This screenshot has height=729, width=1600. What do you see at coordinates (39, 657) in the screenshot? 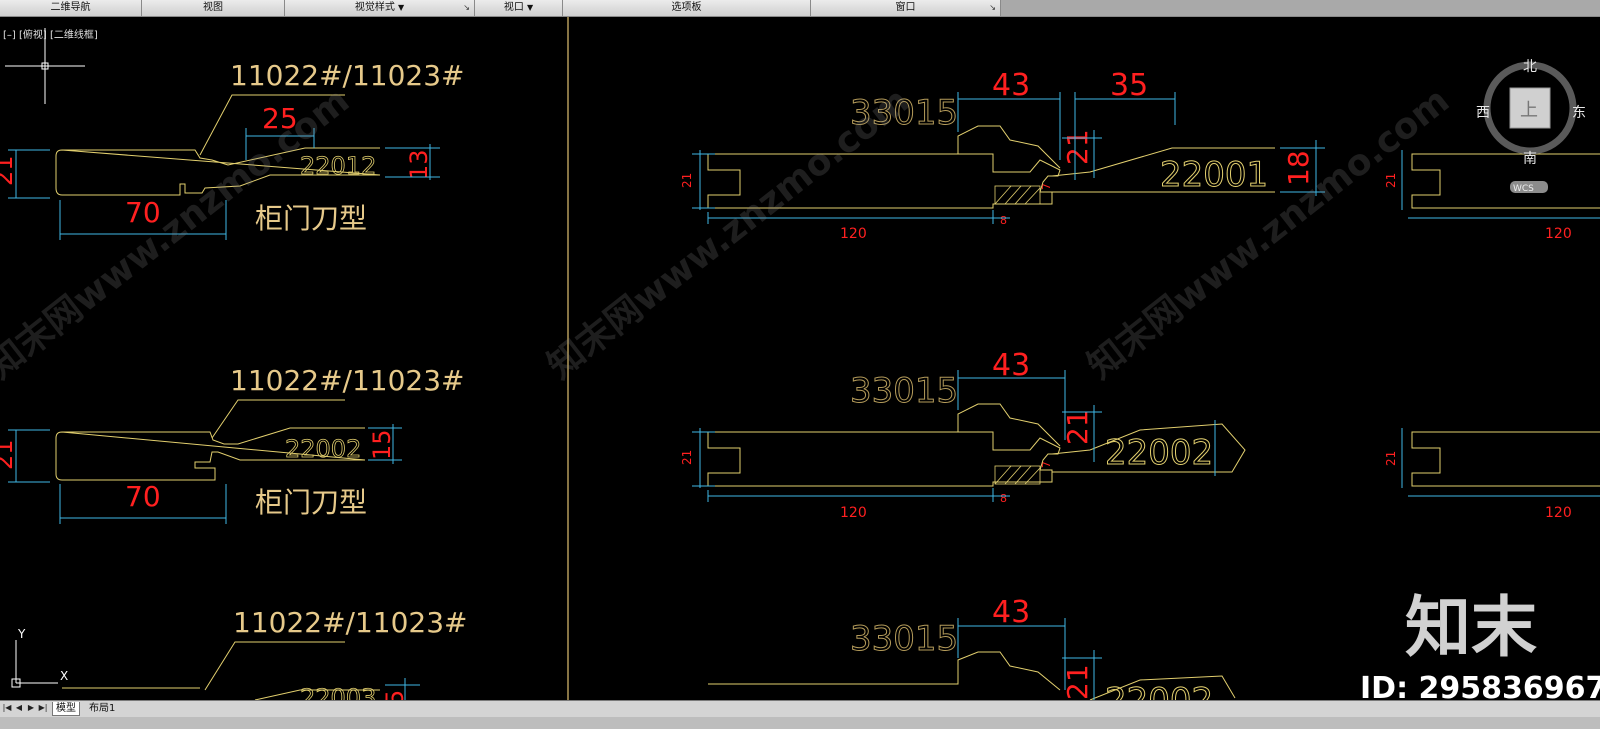
I see `ucs-icon: Y X` at bounding box center [39, 657].